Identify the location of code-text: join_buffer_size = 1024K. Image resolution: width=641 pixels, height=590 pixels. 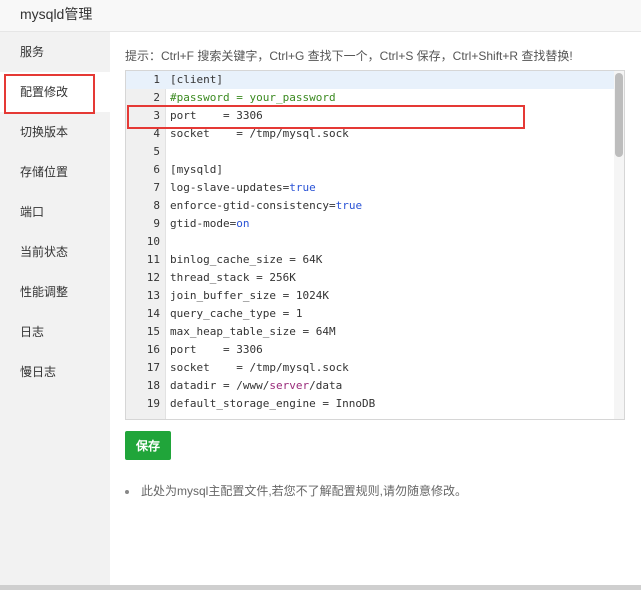
(249, 295).